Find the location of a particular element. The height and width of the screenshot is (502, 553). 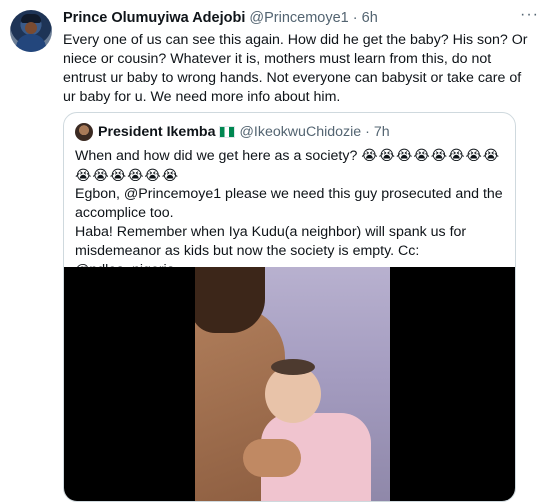

avatar-face is located at coordinates (31, 28).